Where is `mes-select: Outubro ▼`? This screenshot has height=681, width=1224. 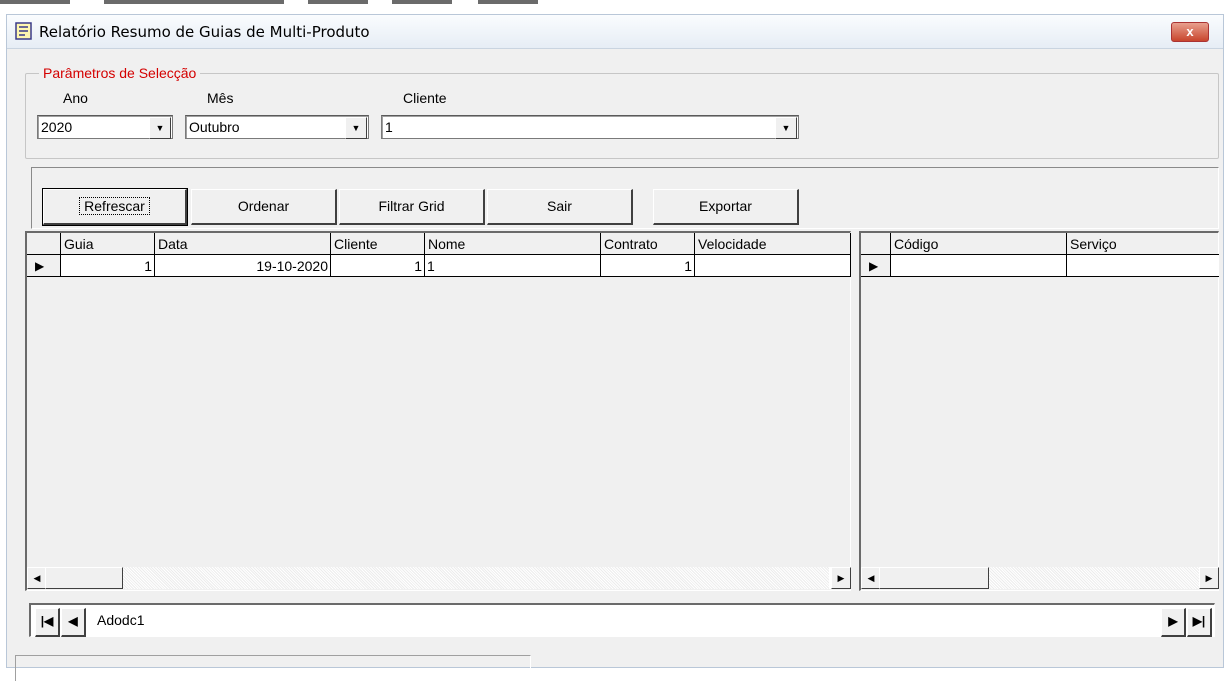
mes-select: Outubro ▼ is located at coordinates (277, 127).